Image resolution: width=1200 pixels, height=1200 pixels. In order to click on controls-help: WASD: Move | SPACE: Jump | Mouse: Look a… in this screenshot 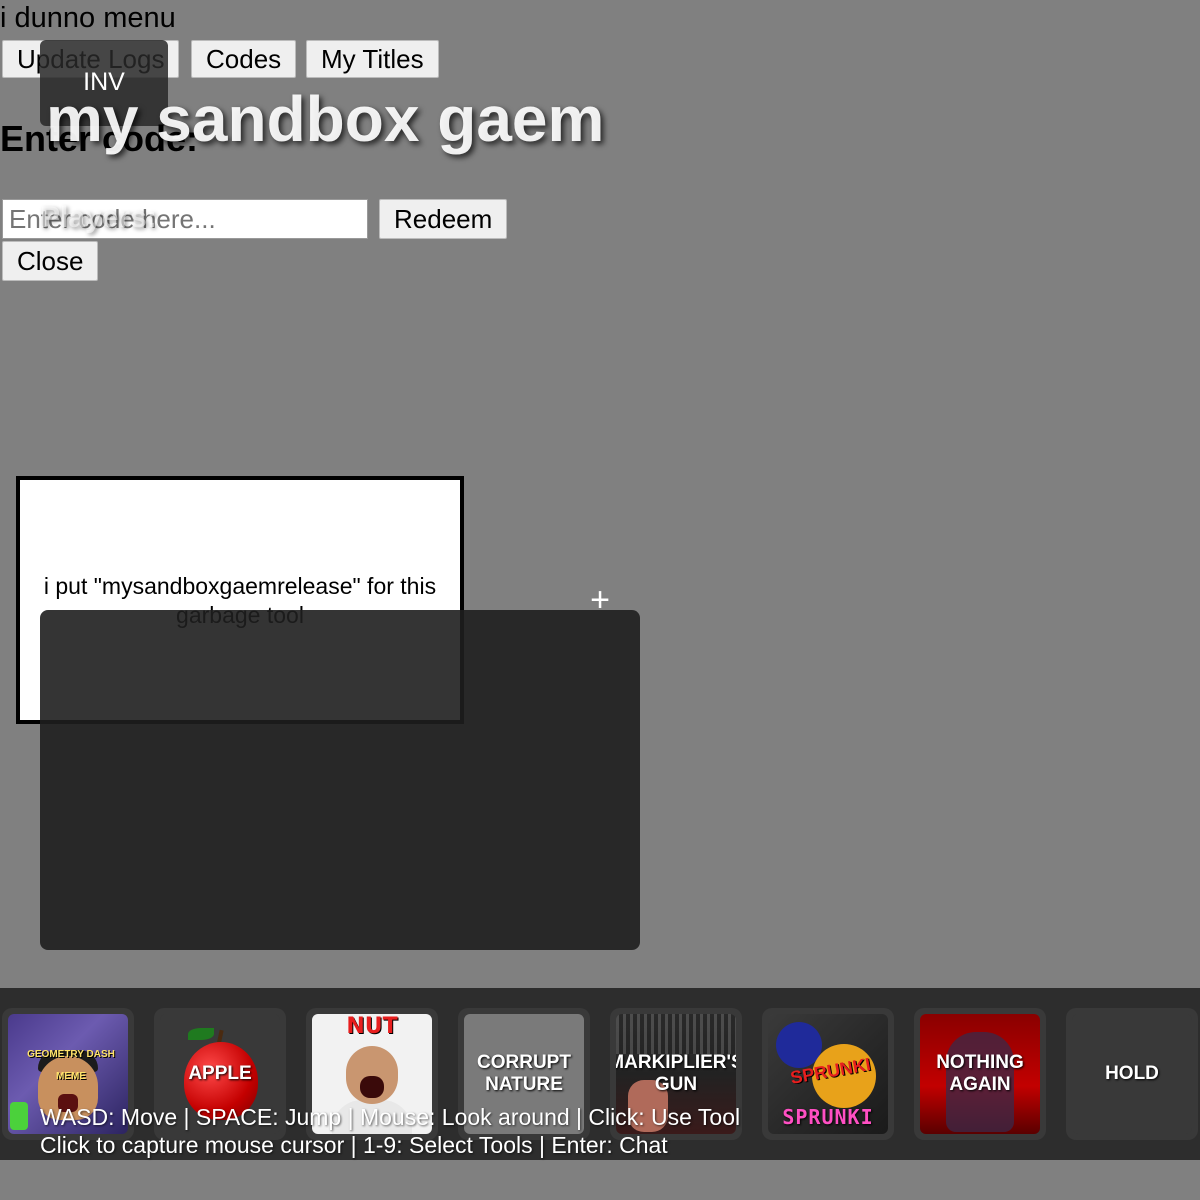, I will do `click(390, 1131)`.